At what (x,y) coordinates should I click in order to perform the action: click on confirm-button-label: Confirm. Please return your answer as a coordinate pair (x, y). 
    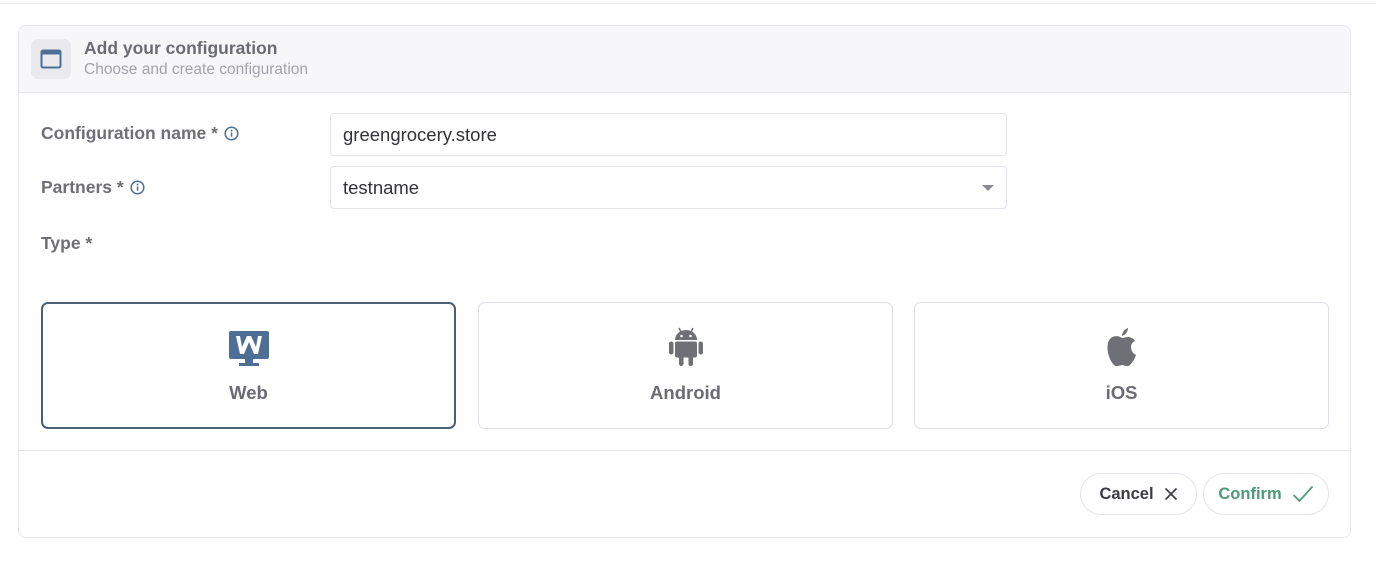
    Looking at the image, I should click on (1250, 493).